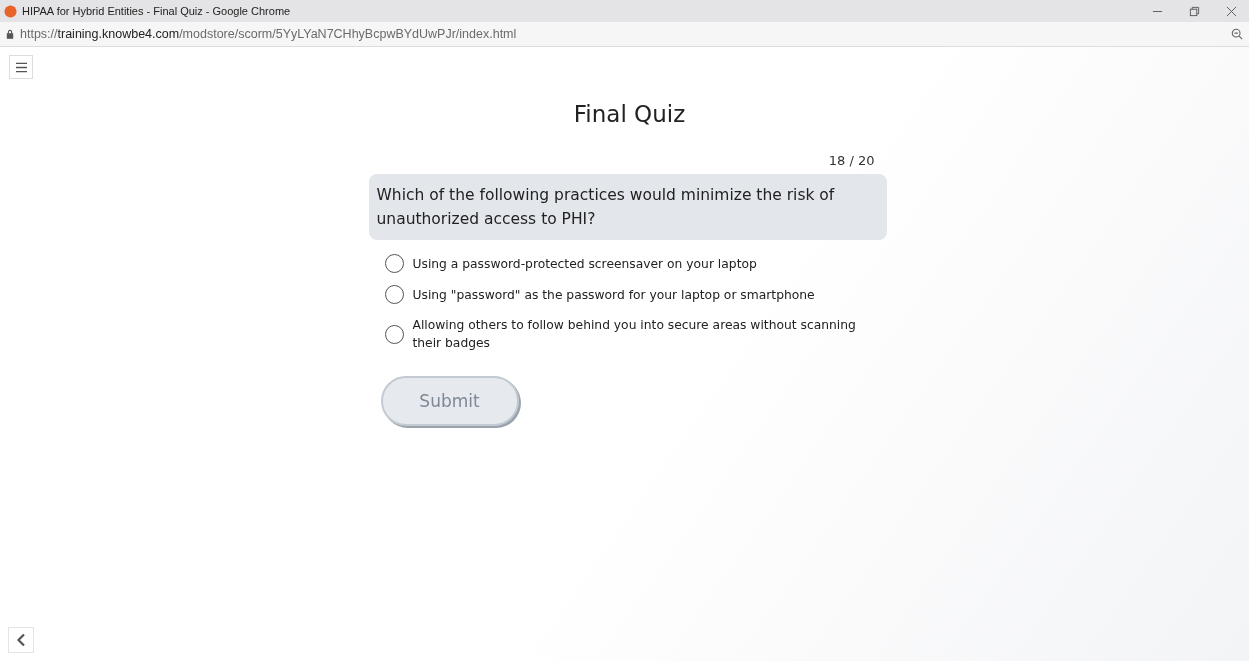  What do you see at coordinates (1231, 11) in the screenshot?
I see `close-icon` at bounding box center [1231, 11].